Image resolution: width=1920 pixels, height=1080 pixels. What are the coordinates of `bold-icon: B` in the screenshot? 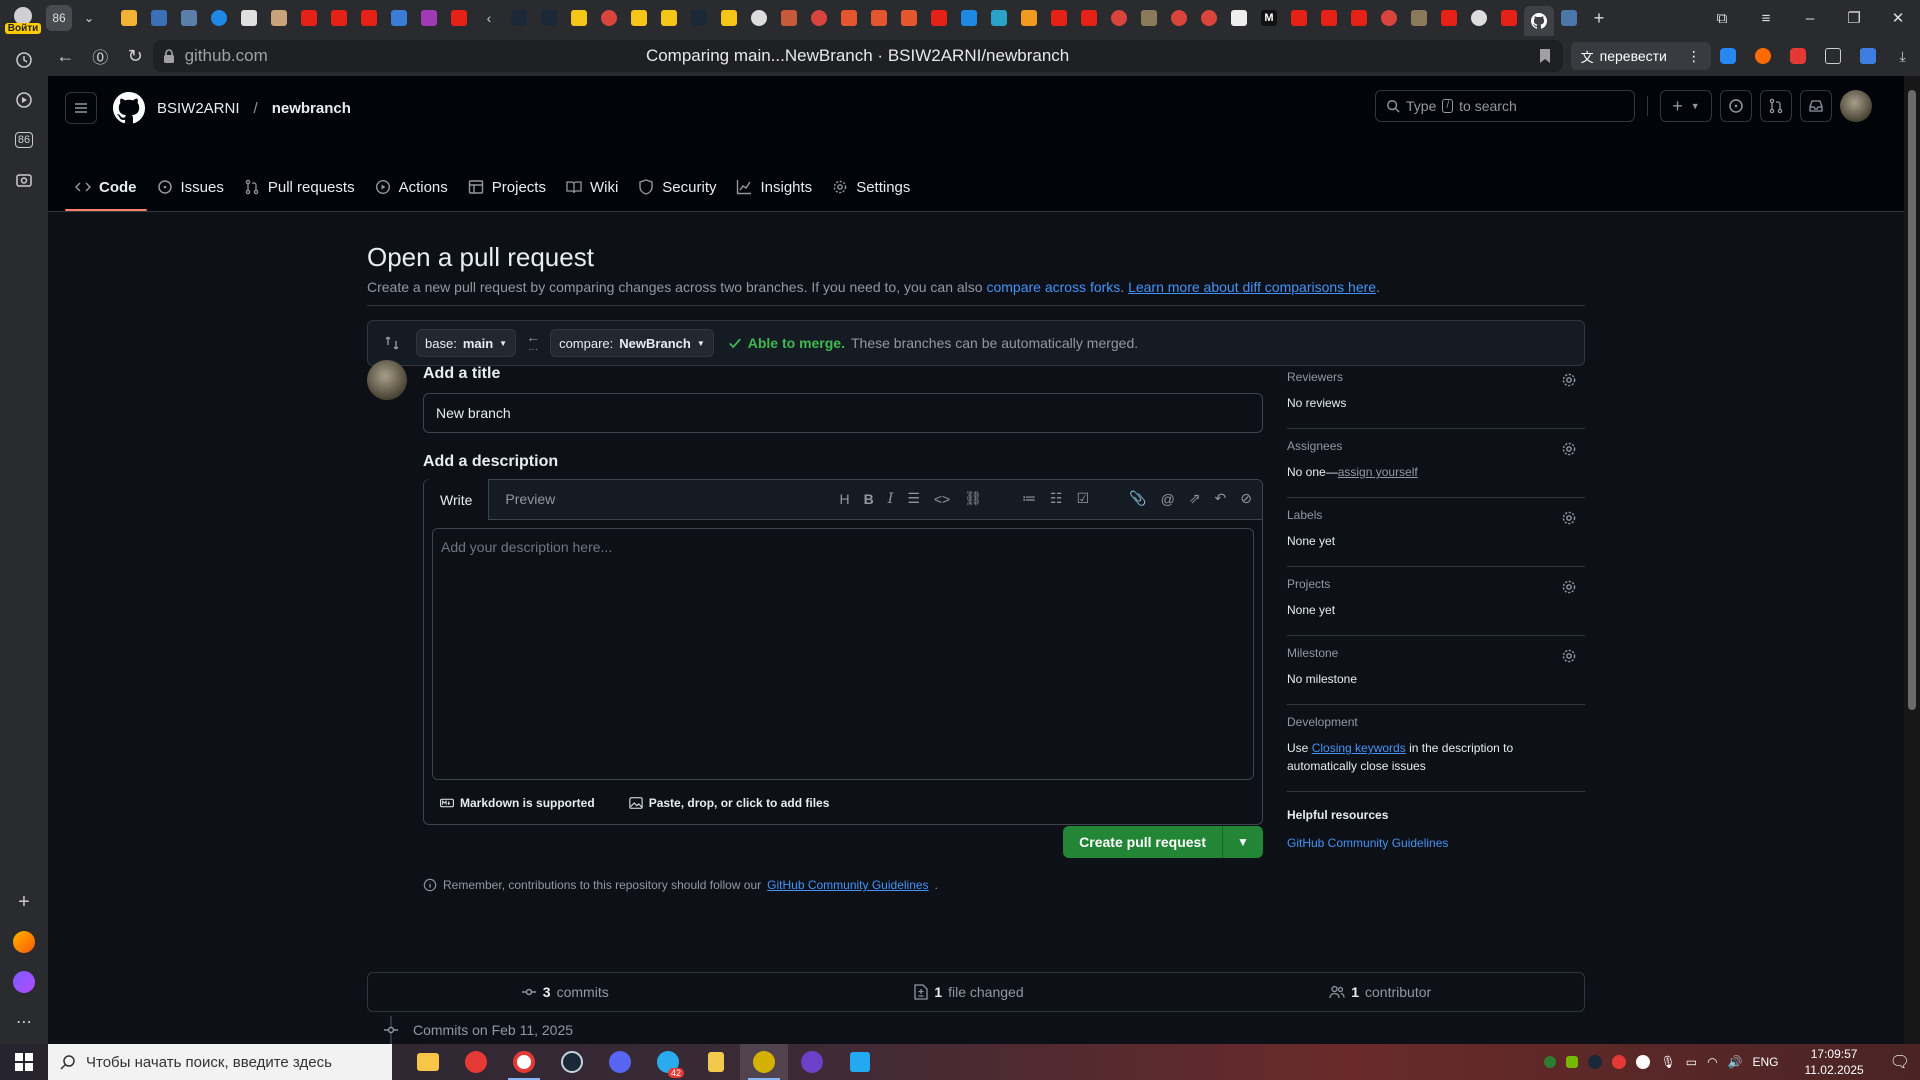 It's located at (869, 499).